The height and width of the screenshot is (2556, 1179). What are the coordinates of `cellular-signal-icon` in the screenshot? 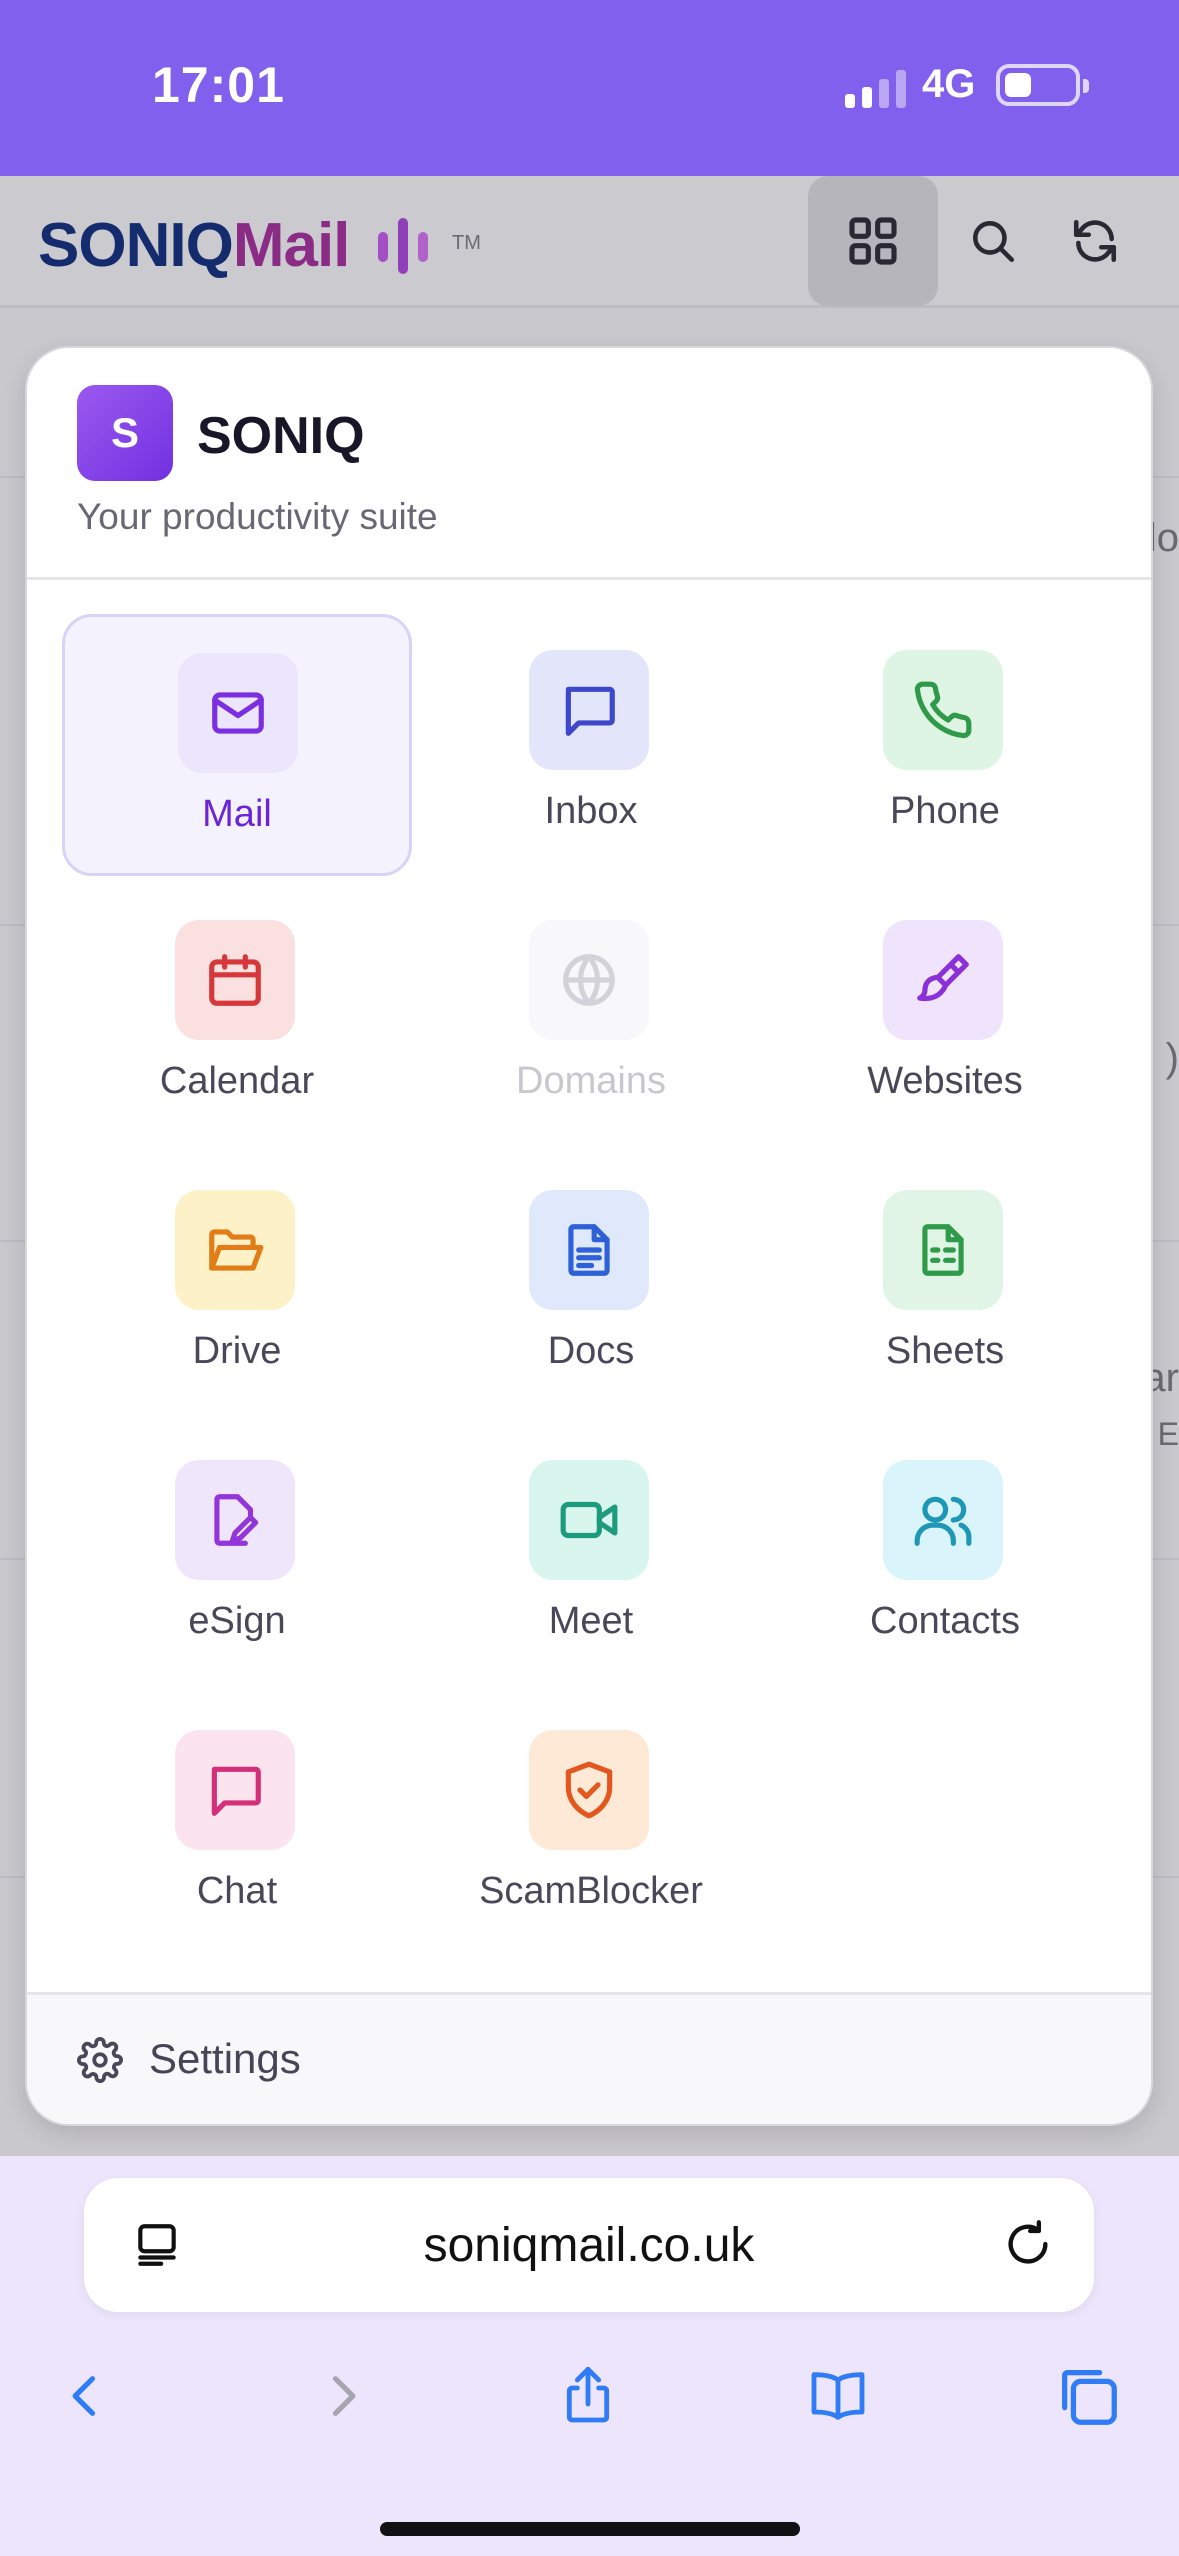 It's located at (875, 89).